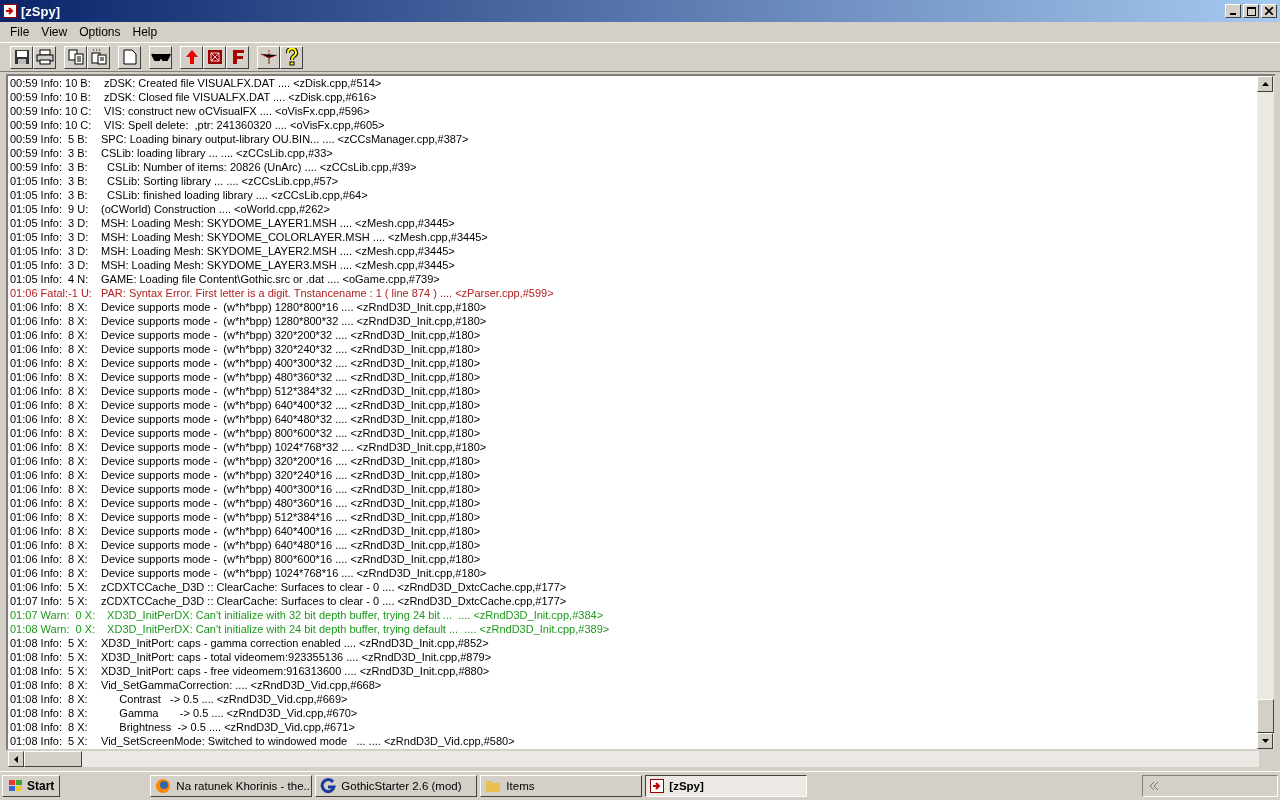  I want to click on up-arrow-icon, so click(191, 57).